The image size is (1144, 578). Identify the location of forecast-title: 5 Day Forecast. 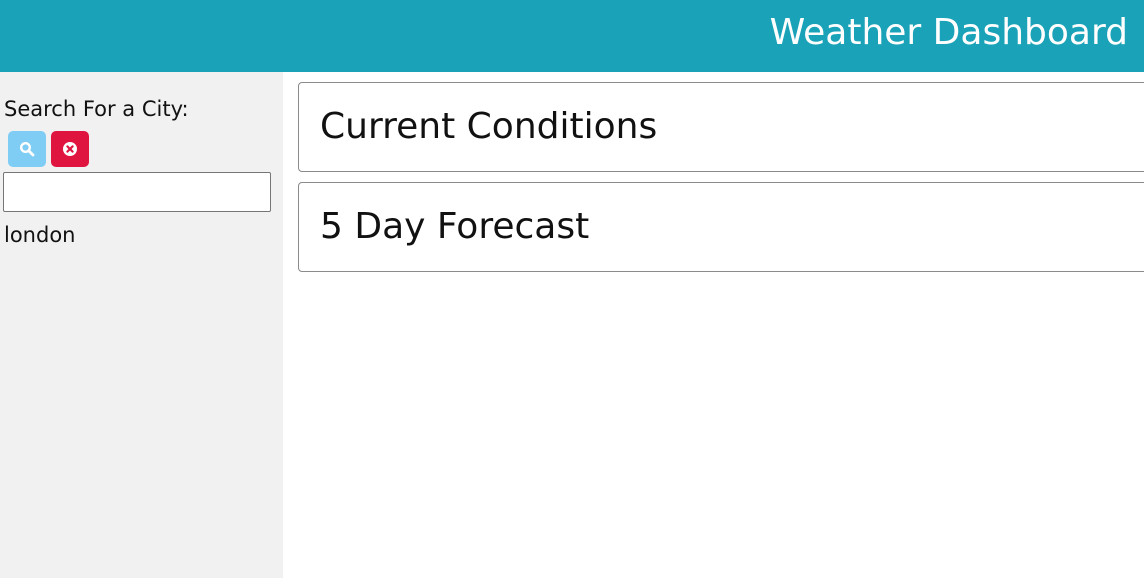
(455, 226).